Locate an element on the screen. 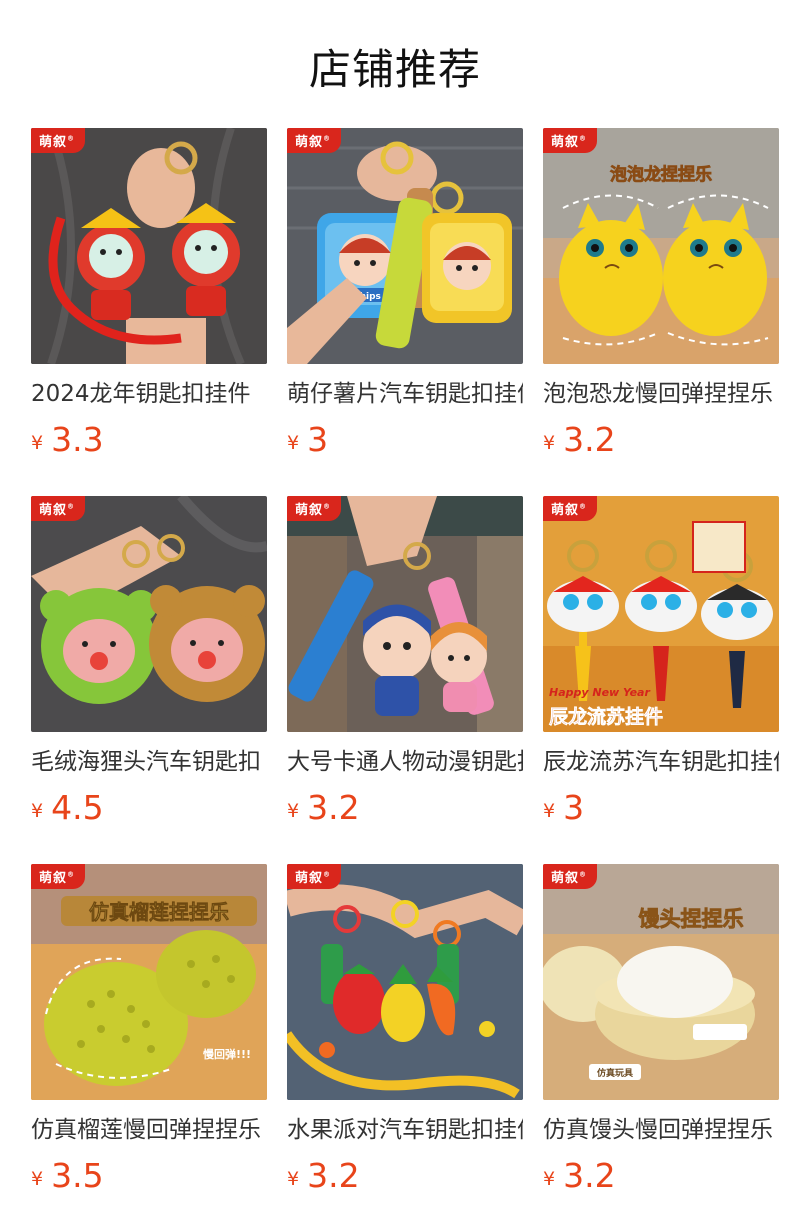 This screenshot has width=790, height=1232. product-price: ¥4.5 is located at coordinates (149, 808).